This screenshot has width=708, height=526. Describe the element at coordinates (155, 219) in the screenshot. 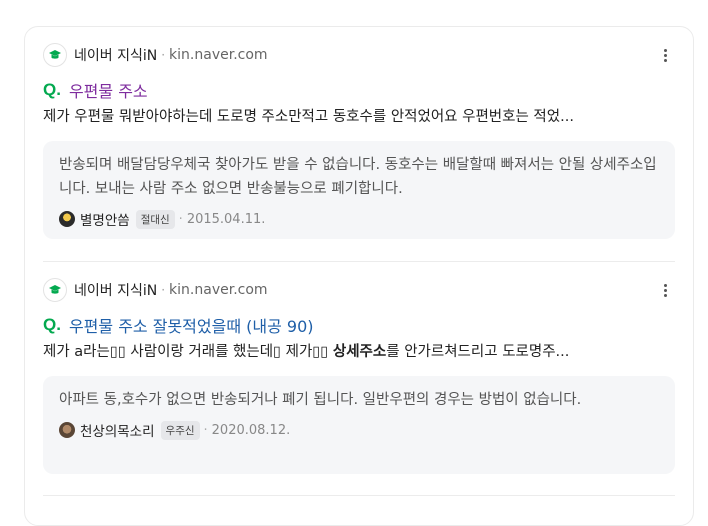

I see `rank-badge: 절대신` at that location.